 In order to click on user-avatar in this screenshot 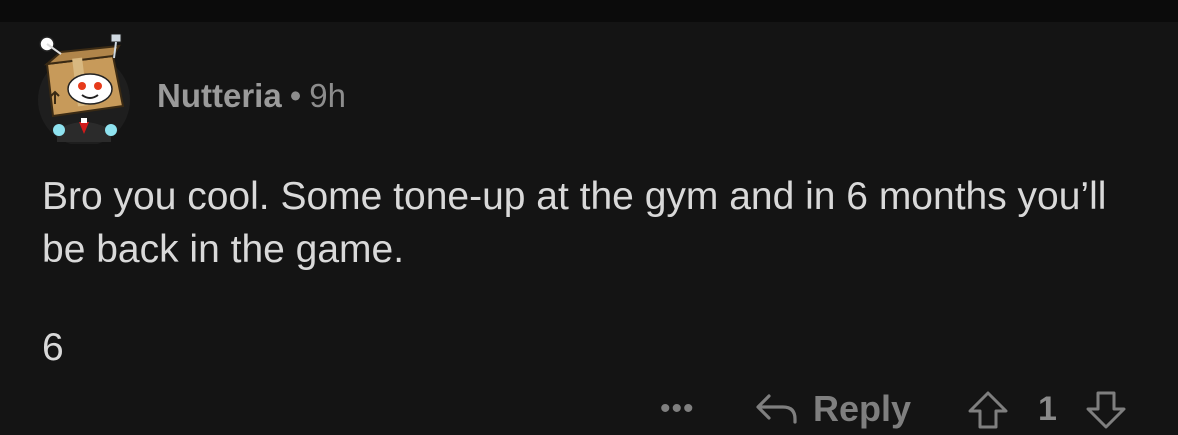, I will do `click(84, 89)`.